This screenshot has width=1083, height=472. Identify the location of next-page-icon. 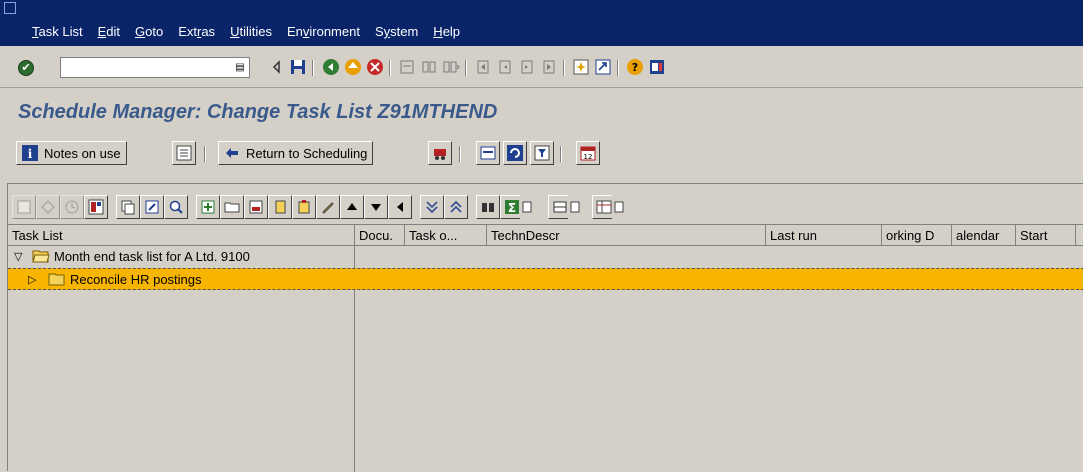
(527, 67).